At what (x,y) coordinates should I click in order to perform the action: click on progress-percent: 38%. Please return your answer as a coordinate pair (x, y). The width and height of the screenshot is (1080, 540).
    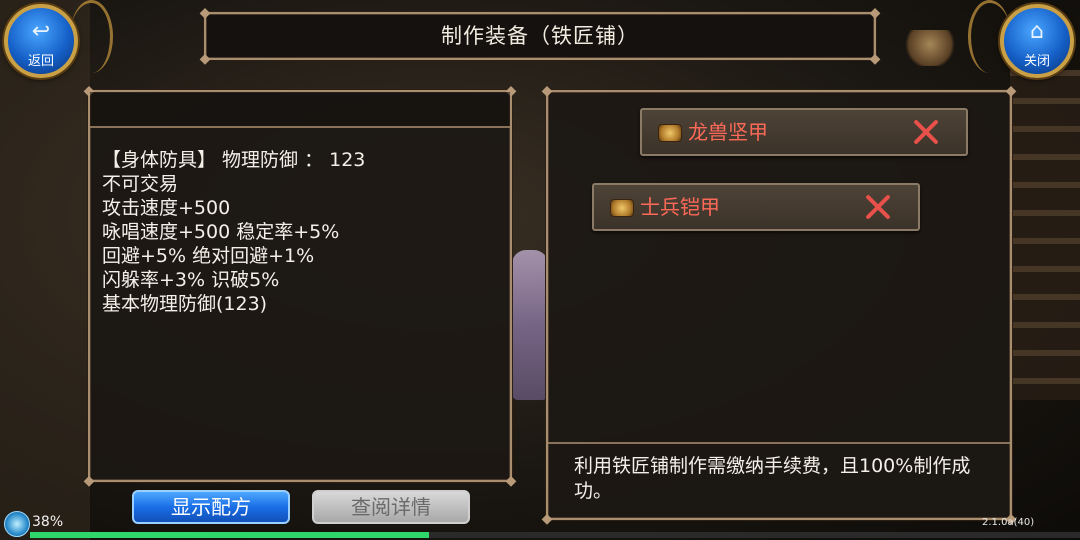
    Looking at the image, I should click on (48, 522).